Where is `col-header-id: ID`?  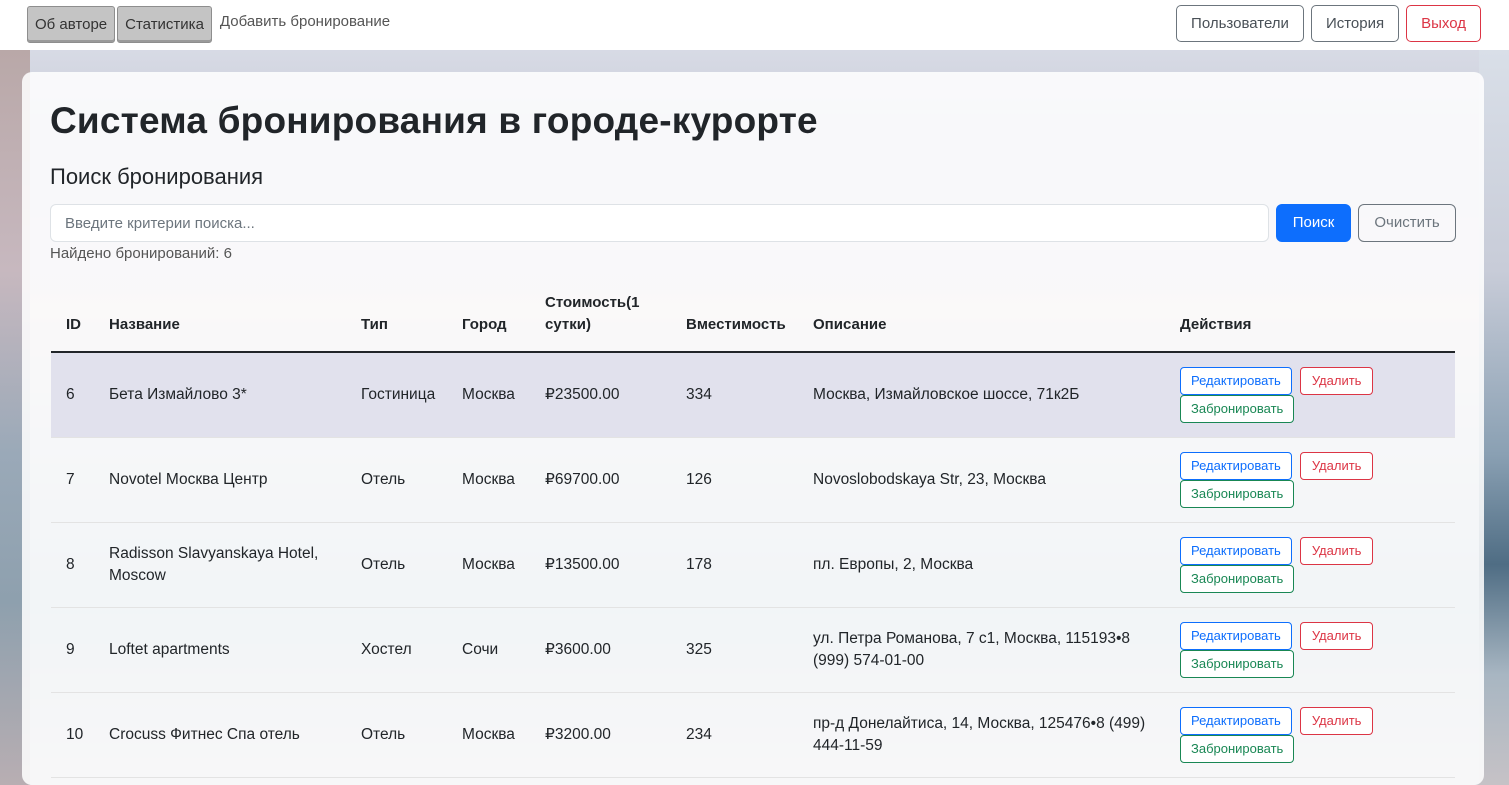
col-header-id: ID is located at coordinates (72, 321).